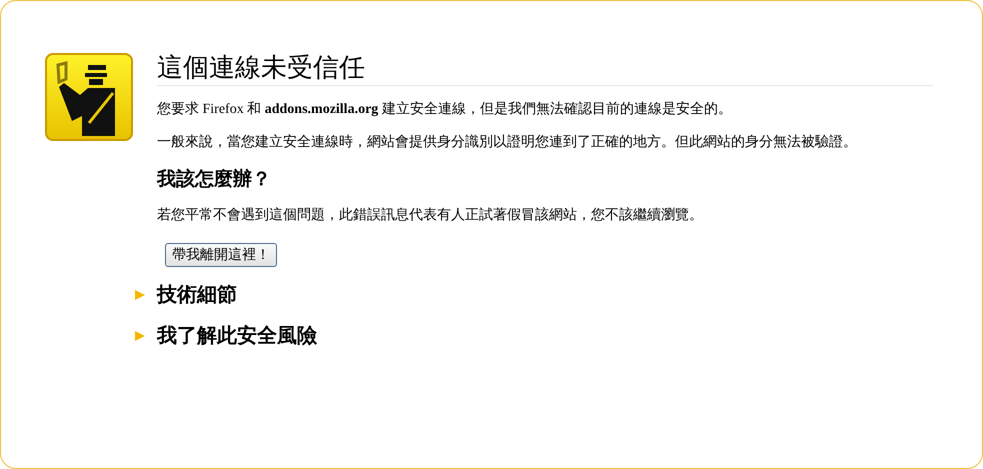 The image size is (983, 469). What do you see at coordinates (221, 255) in the screenshot?
I see `get-me-out-button: 帶我離開這裡！` at bounding box center [221, 255].